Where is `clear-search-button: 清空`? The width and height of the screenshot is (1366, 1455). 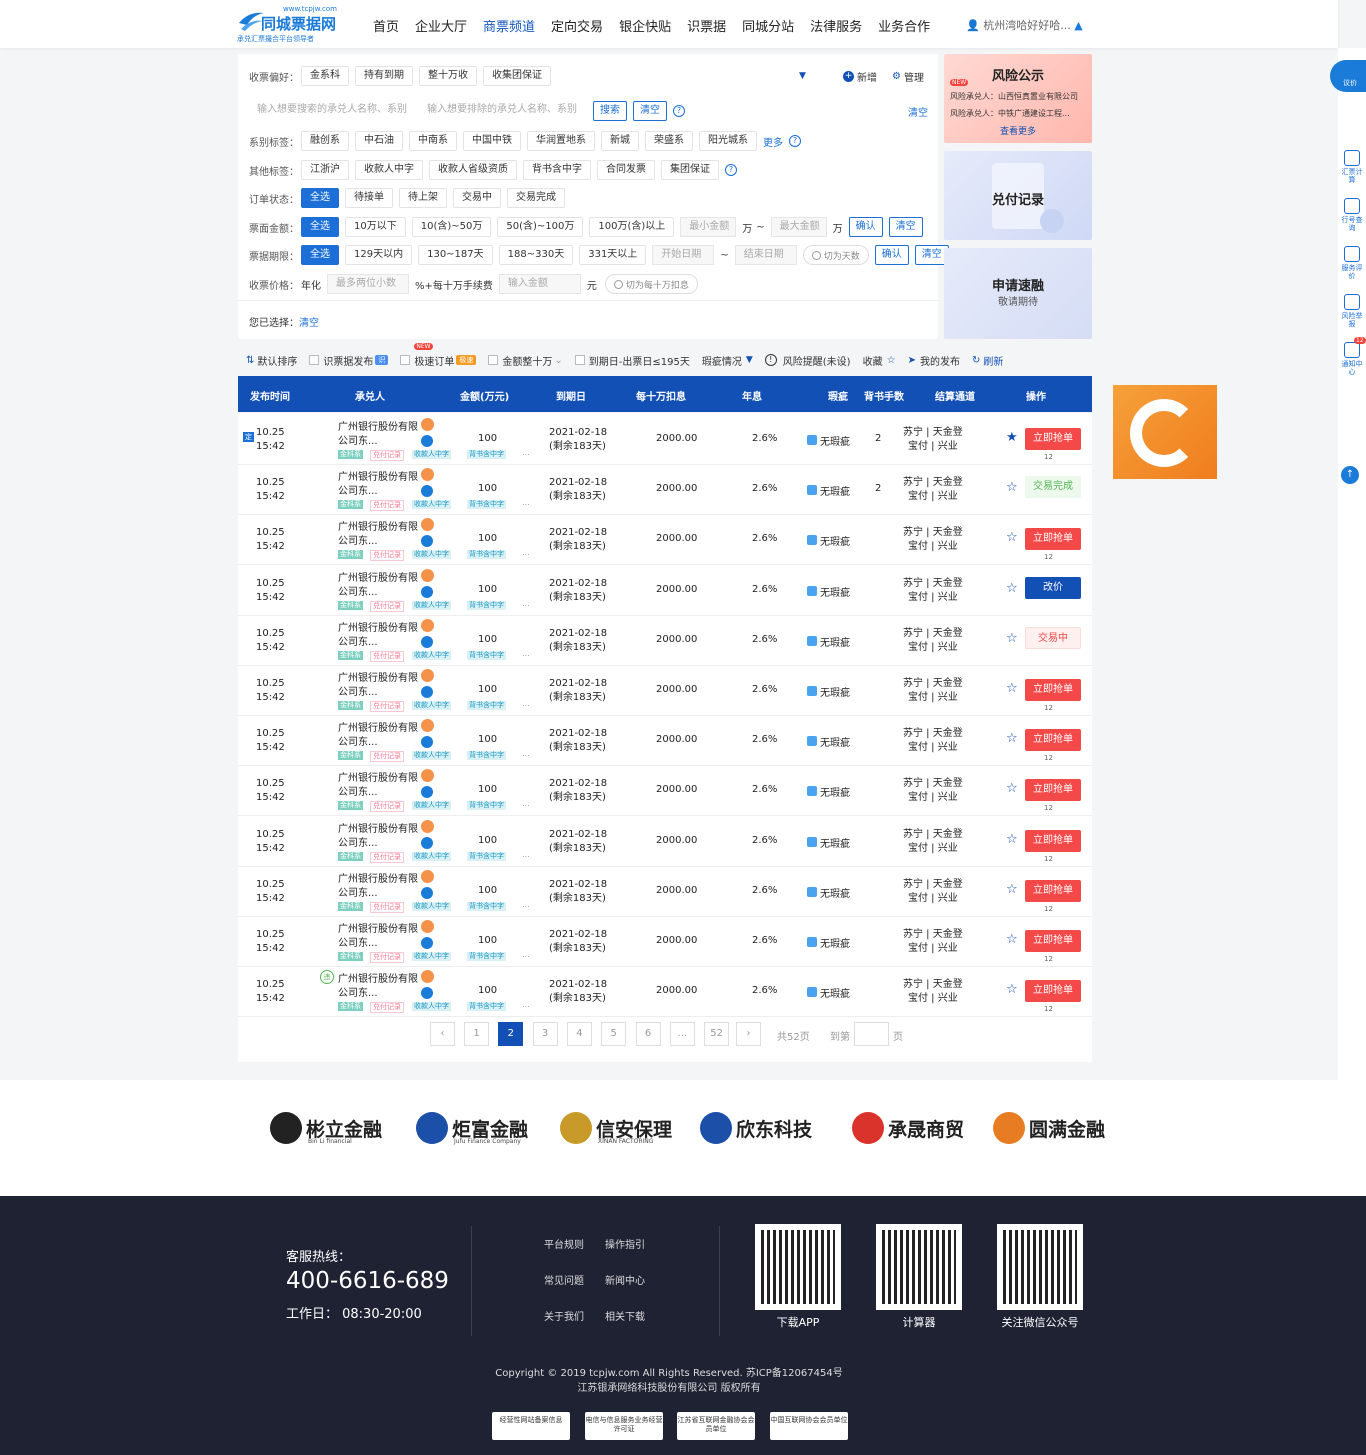
clear-search-button: 清空 is located at coordinates (650, 111).